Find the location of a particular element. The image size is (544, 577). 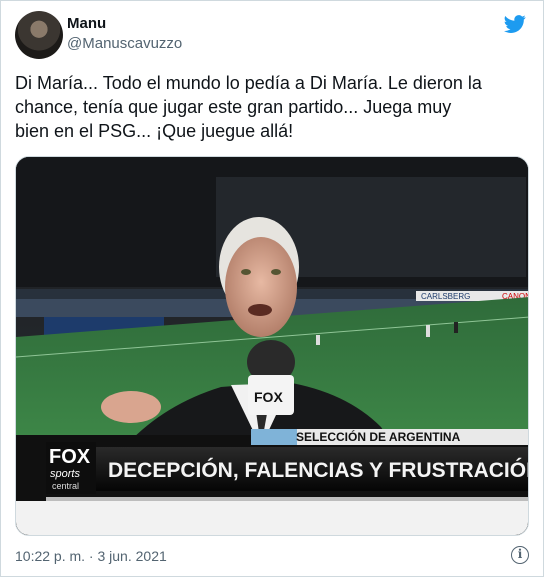

logo-sub-text: central is located at coordinates (65, 486).